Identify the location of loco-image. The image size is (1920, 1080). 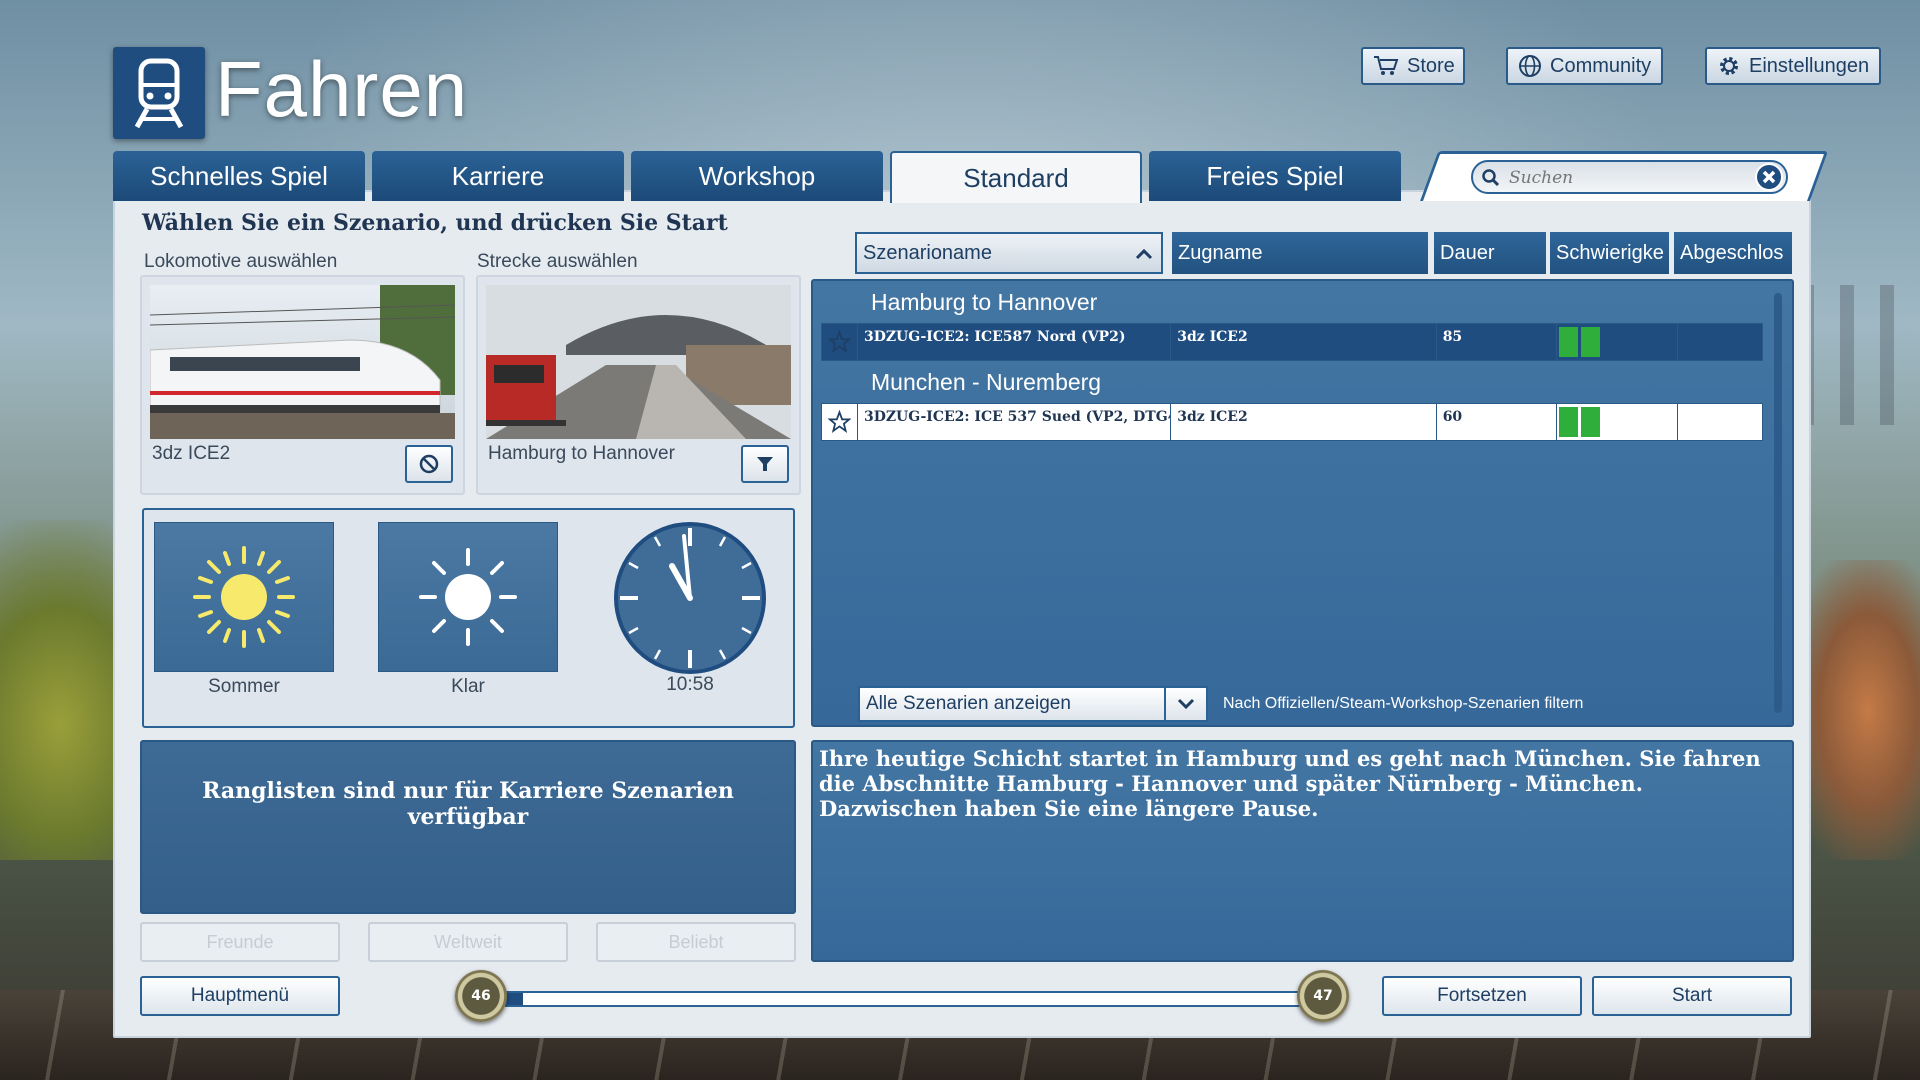
(302, 362).